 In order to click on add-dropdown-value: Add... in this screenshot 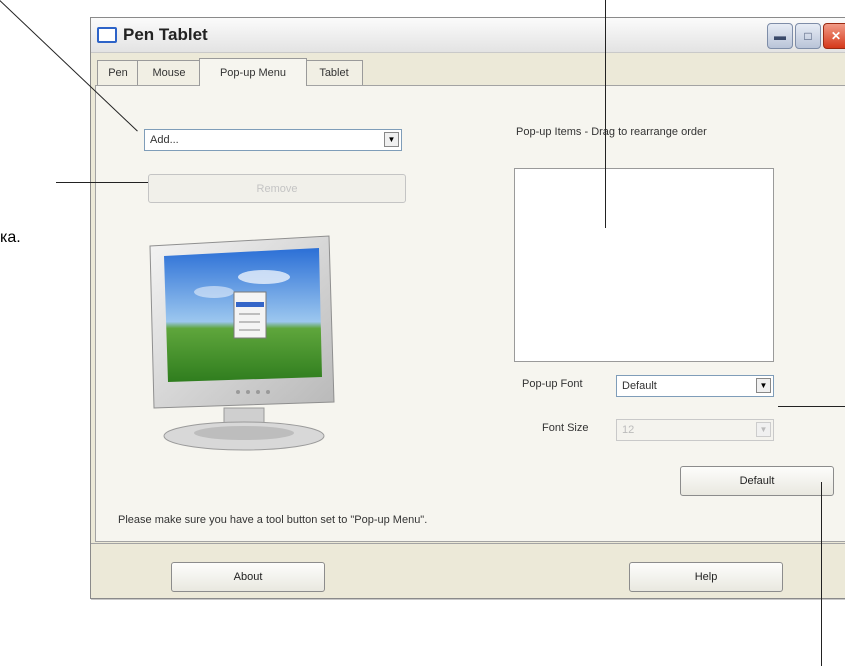, I will do `click(164, 140)`.